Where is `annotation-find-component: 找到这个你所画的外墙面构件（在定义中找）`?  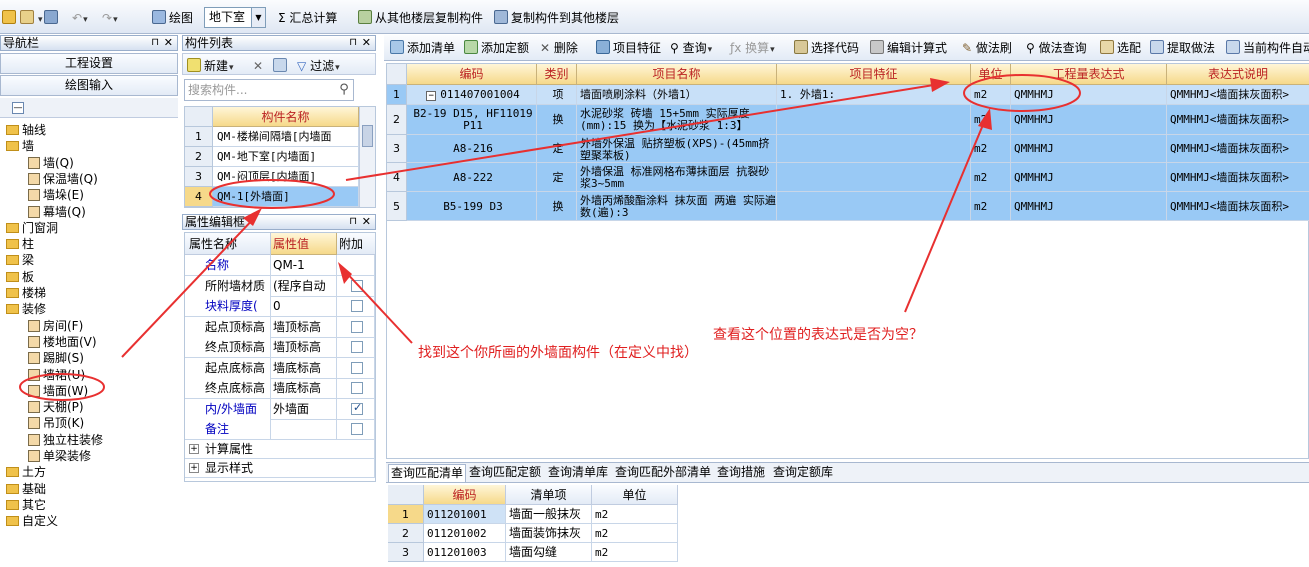
annotation-find-component: 找到这个你所画的外墙面构件（在定义中找） is located at coordinates (558, 353).